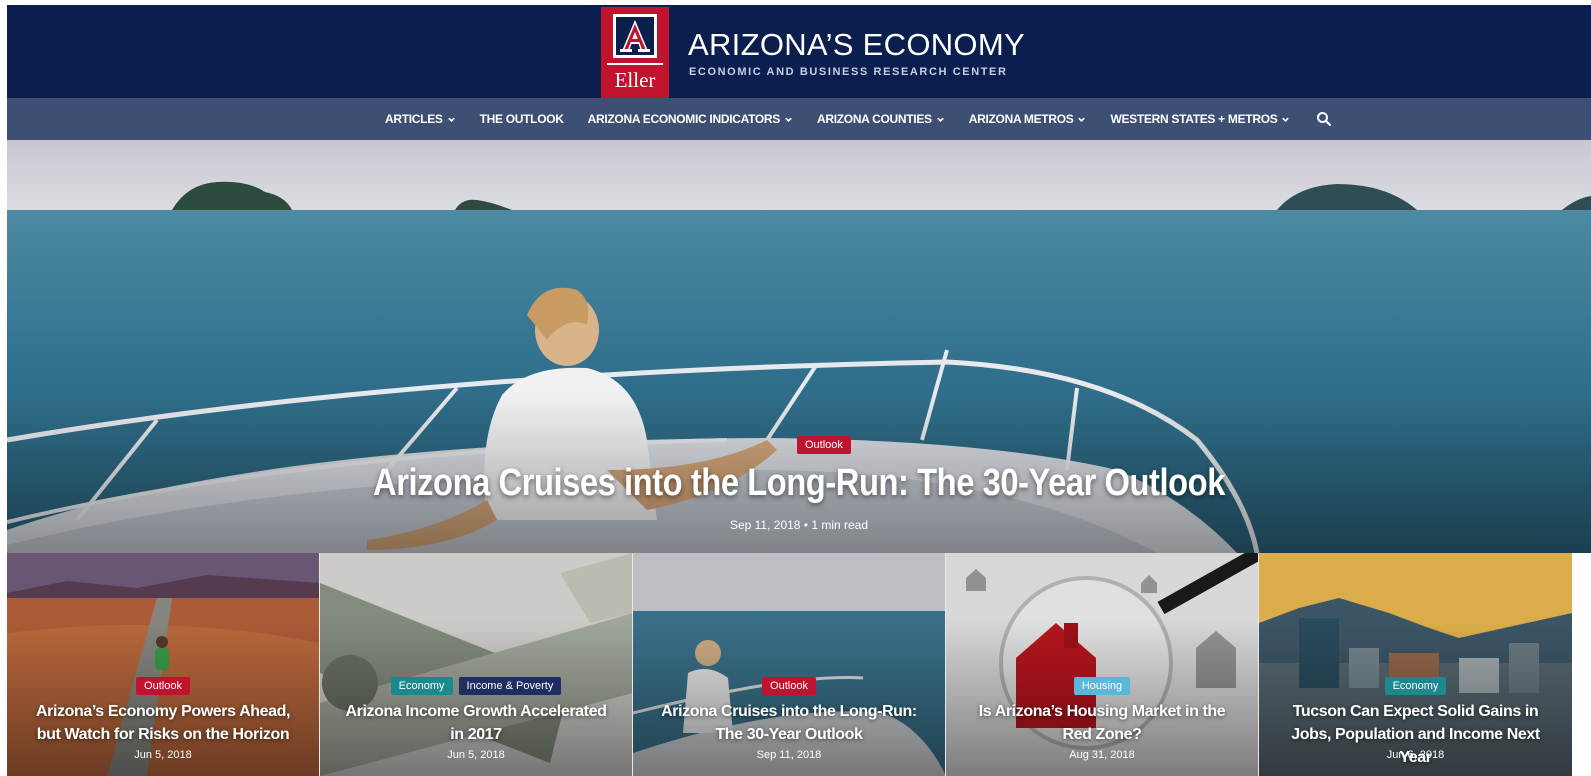 The image size is (1591, 776). I want to click on nav-item-western-states-metros: WESTERN STATES + METROS, so click(1200, 119).